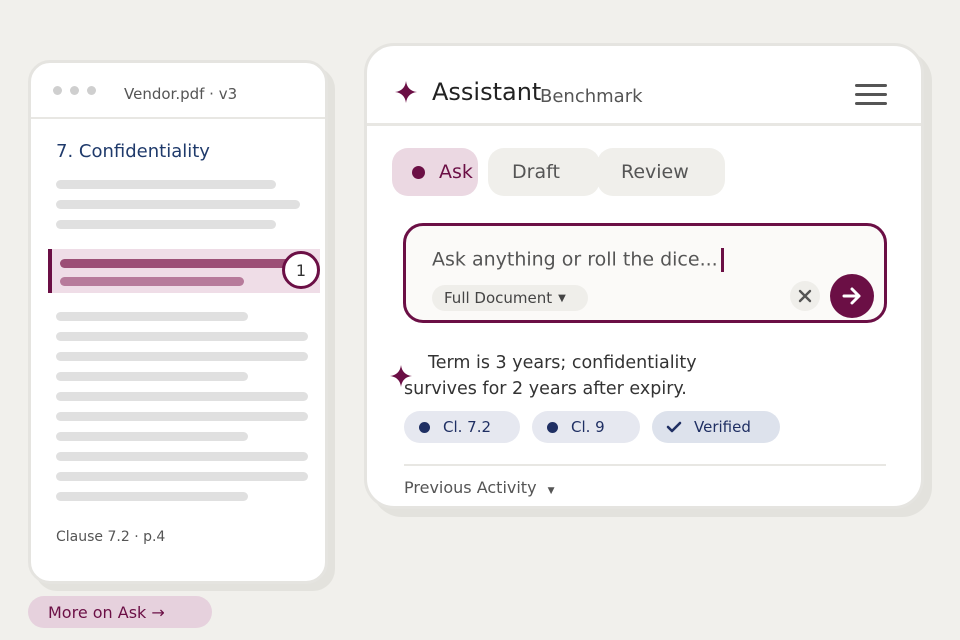 The width and height of the screenshot is (960, 640). Describe the element at coordinates (545, 389) in the screenshot. I see `answer-line: survives for 2 years after expiry.` at that location.